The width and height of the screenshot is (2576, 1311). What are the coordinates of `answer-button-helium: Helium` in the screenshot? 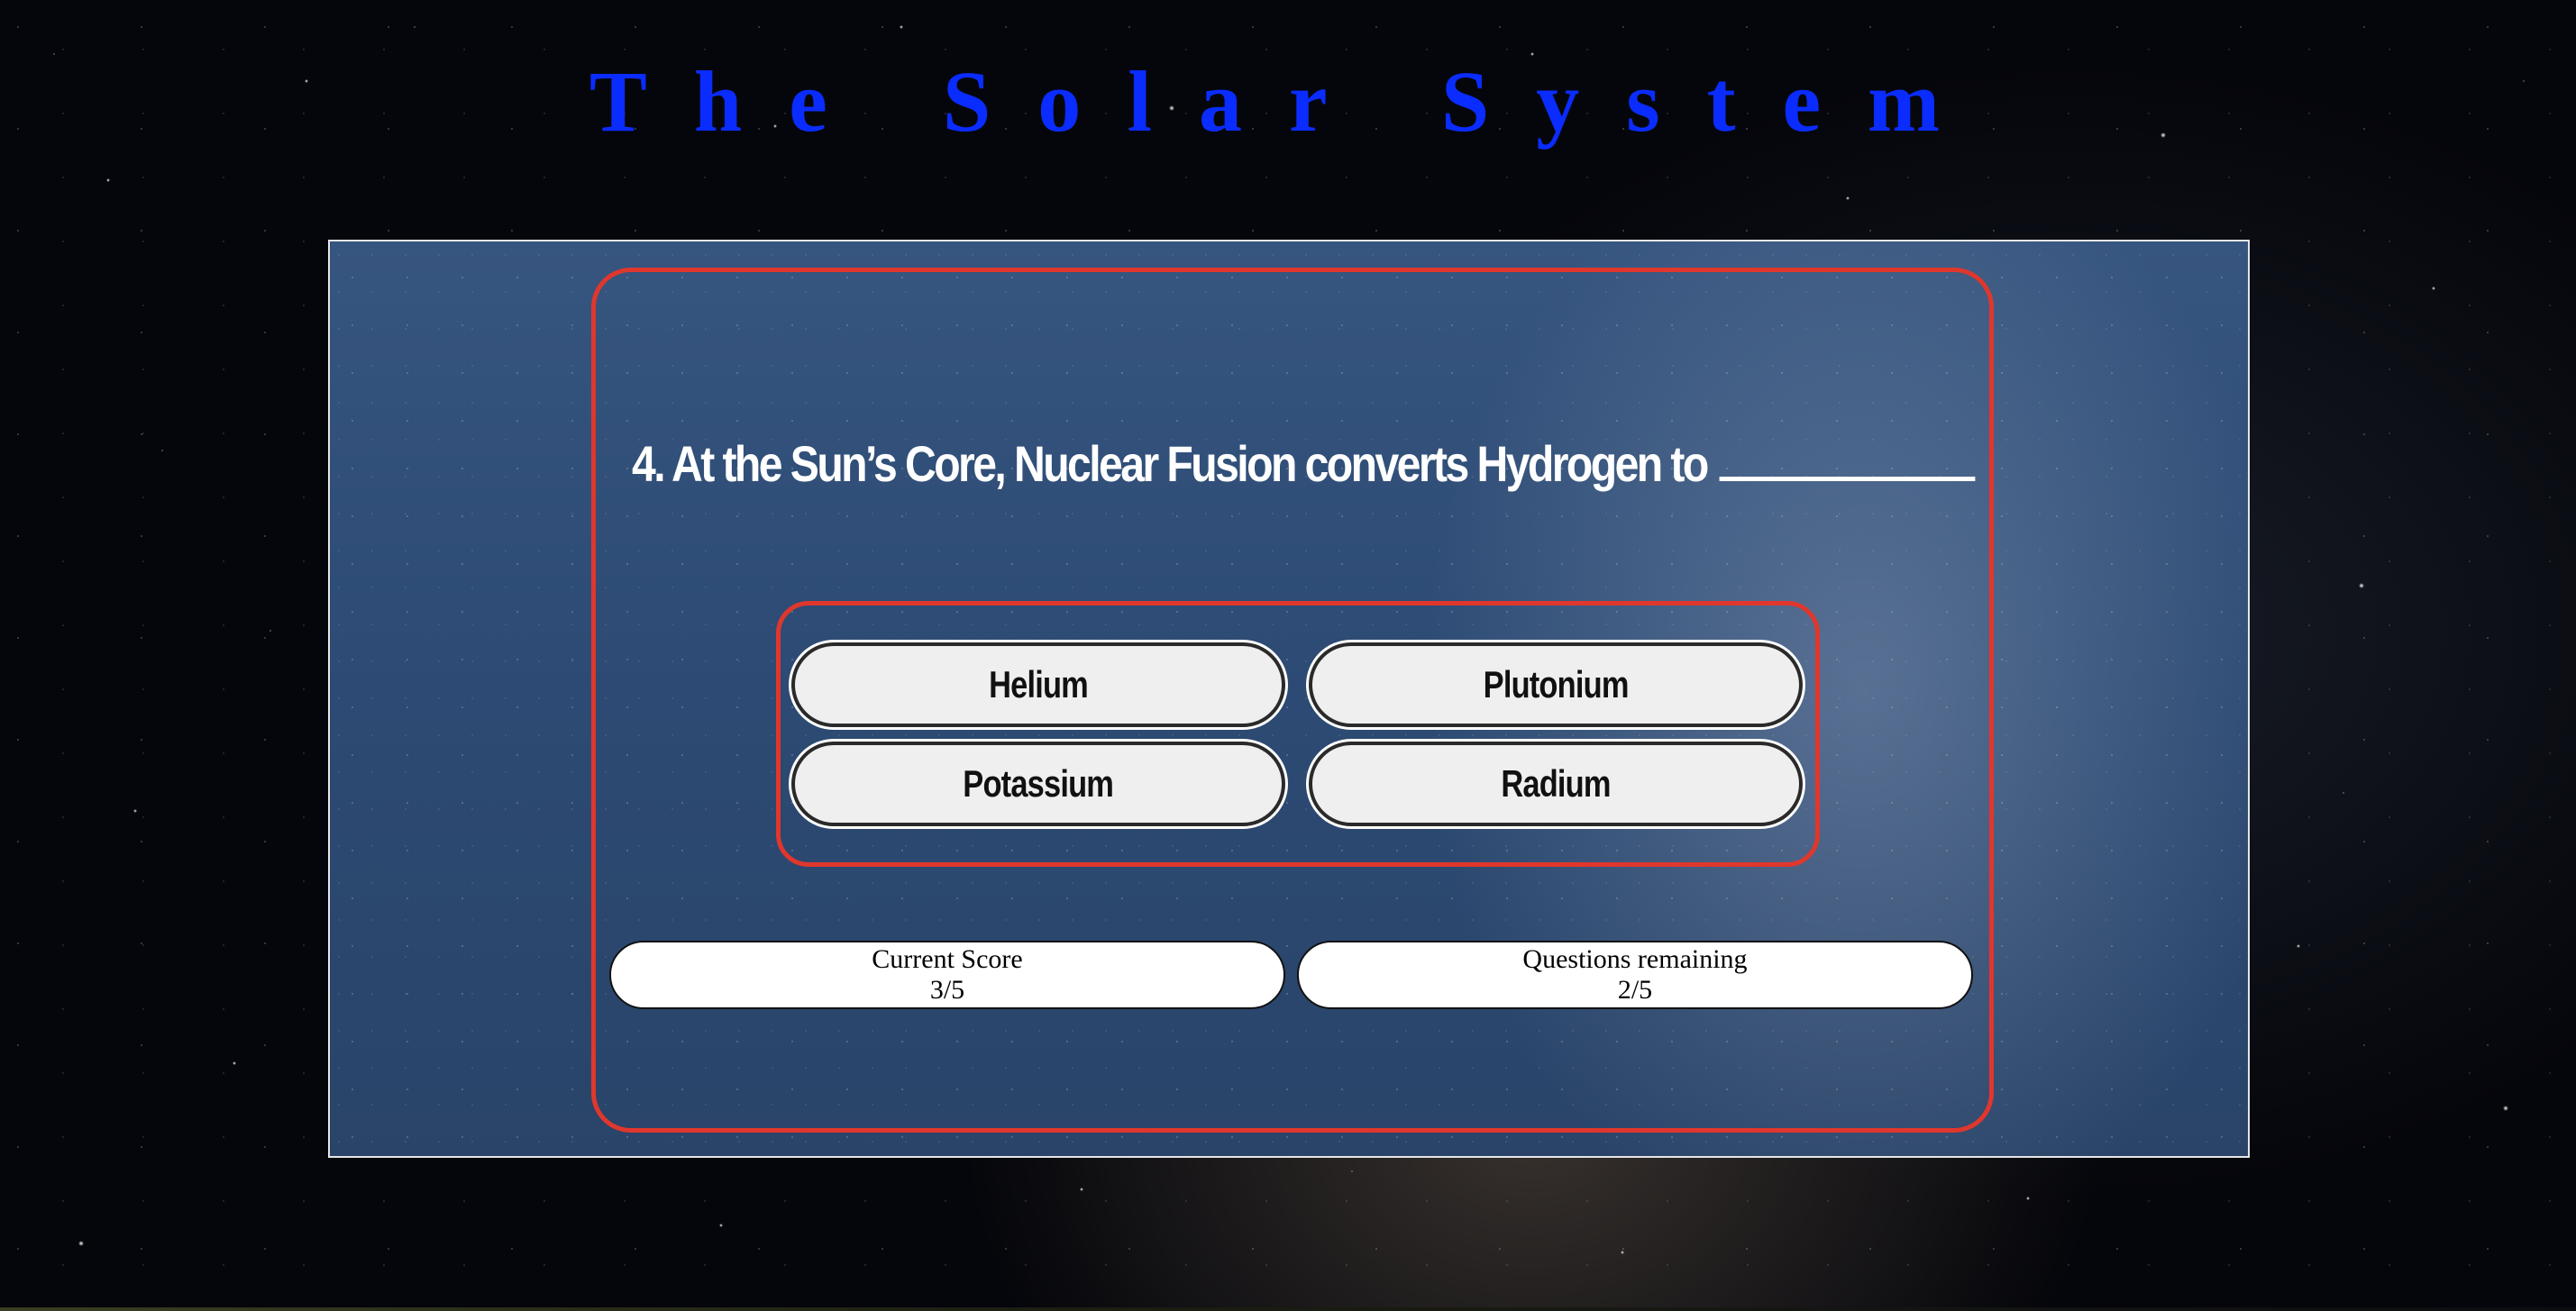 It's located at (1038, 684).